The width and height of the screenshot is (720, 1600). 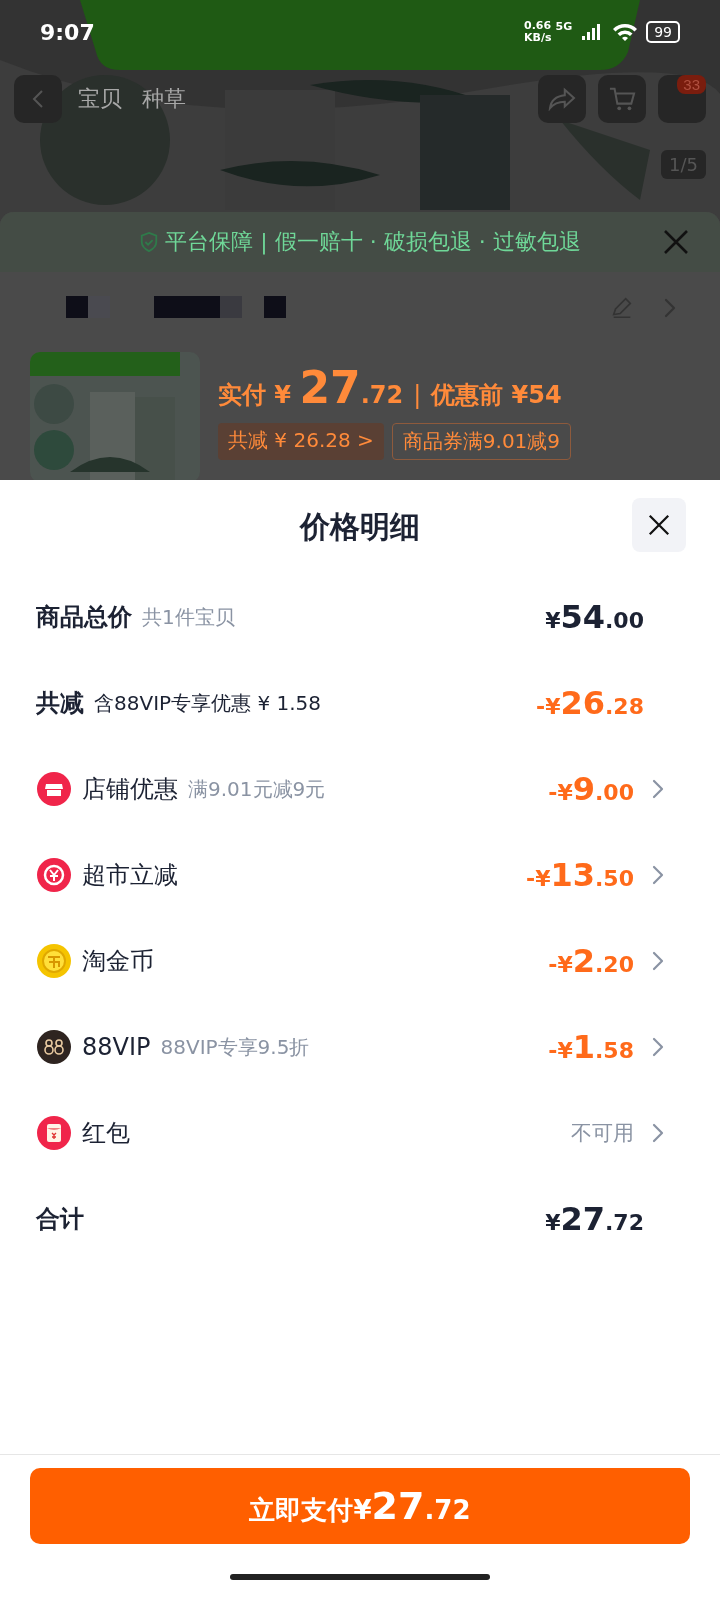 I want to click on share-button, so click(x=562, y=99).